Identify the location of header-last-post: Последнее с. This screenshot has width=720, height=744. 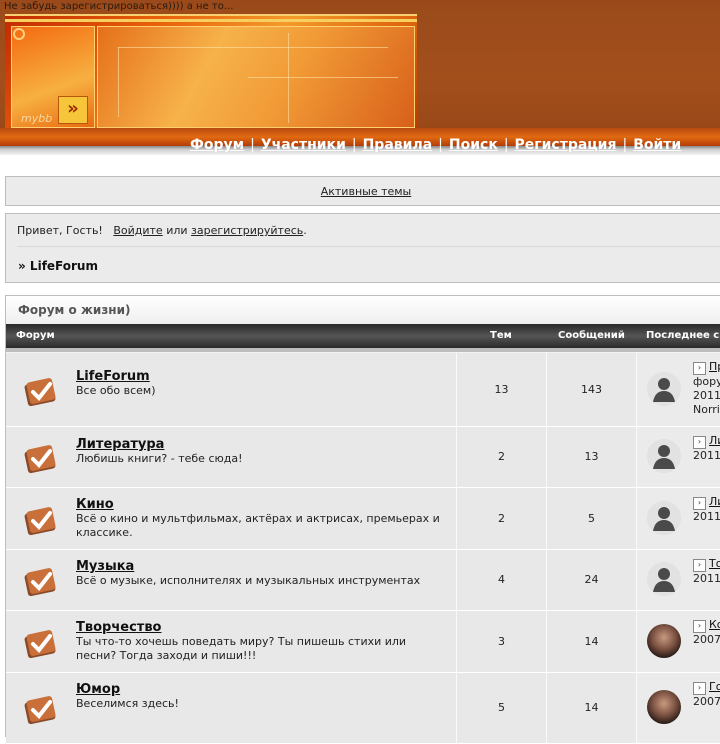
(683, 335).